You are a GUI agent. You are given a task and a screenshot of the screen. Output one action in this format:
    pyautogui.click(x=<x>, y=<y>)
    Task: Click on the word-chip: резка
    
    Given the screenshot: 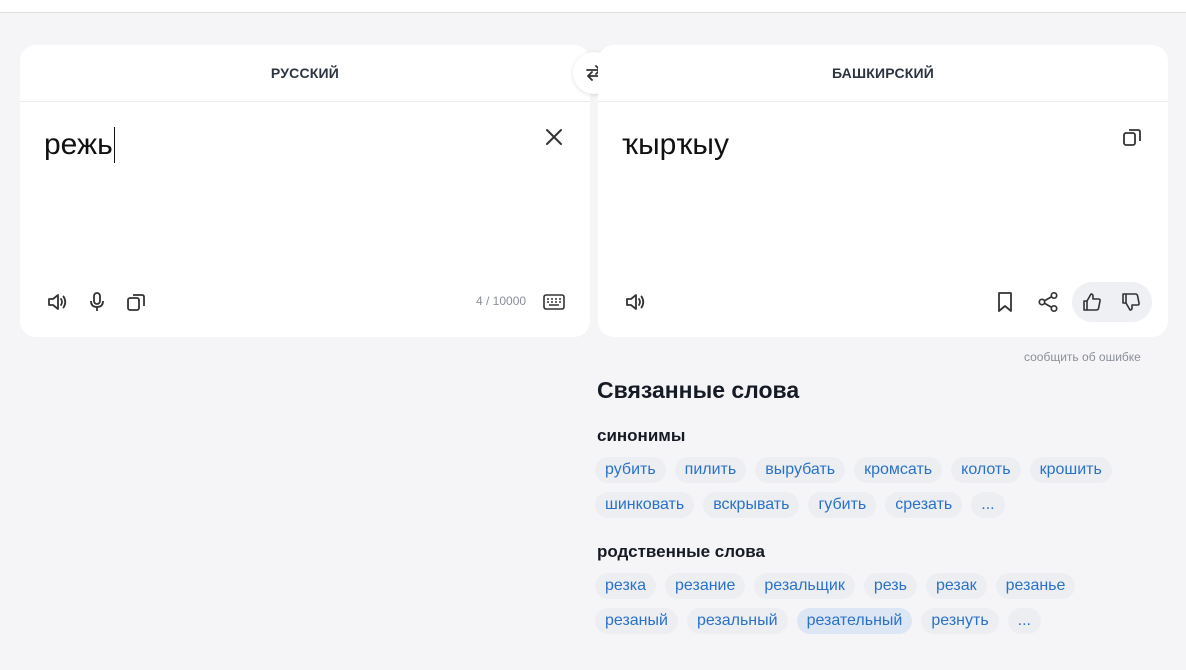 What is the action you would take?
    pyautogui.click(x=626, y=586)
    